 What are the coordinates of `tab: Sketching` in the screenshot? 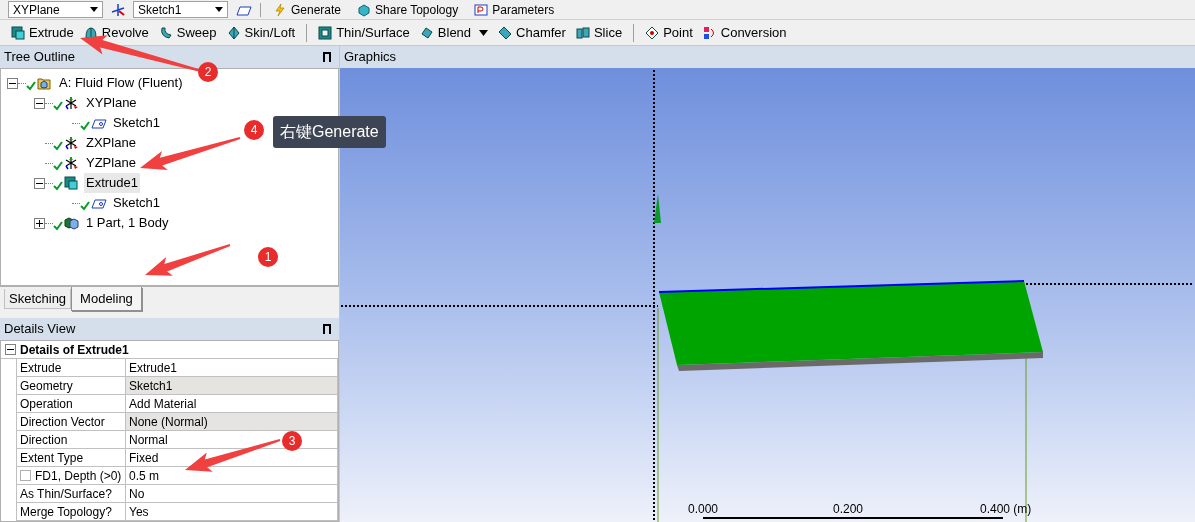 It's located at (38, 299).